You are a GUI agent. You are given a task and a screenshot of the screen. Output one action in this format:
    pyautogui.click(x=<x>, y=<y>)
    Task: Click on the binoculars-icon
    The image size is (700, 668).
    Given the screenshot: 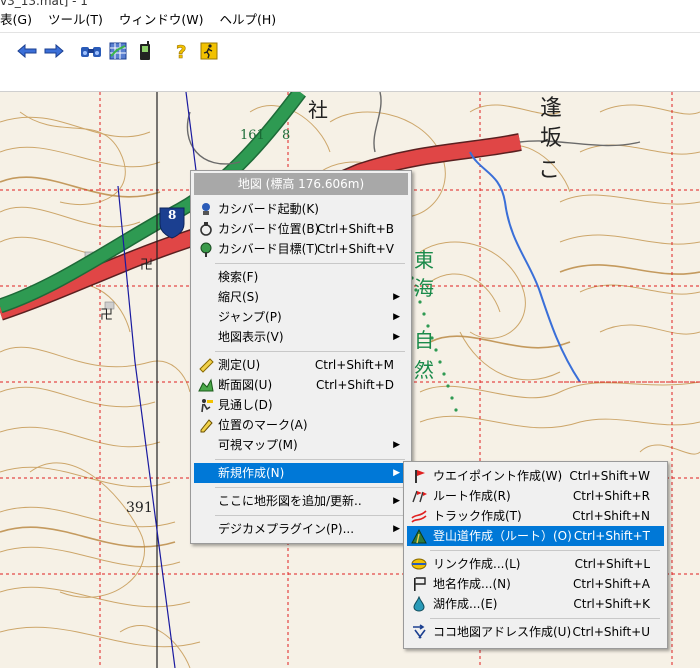 What is the action you would take?
    pyautogui.click(x=91, y=51)
    